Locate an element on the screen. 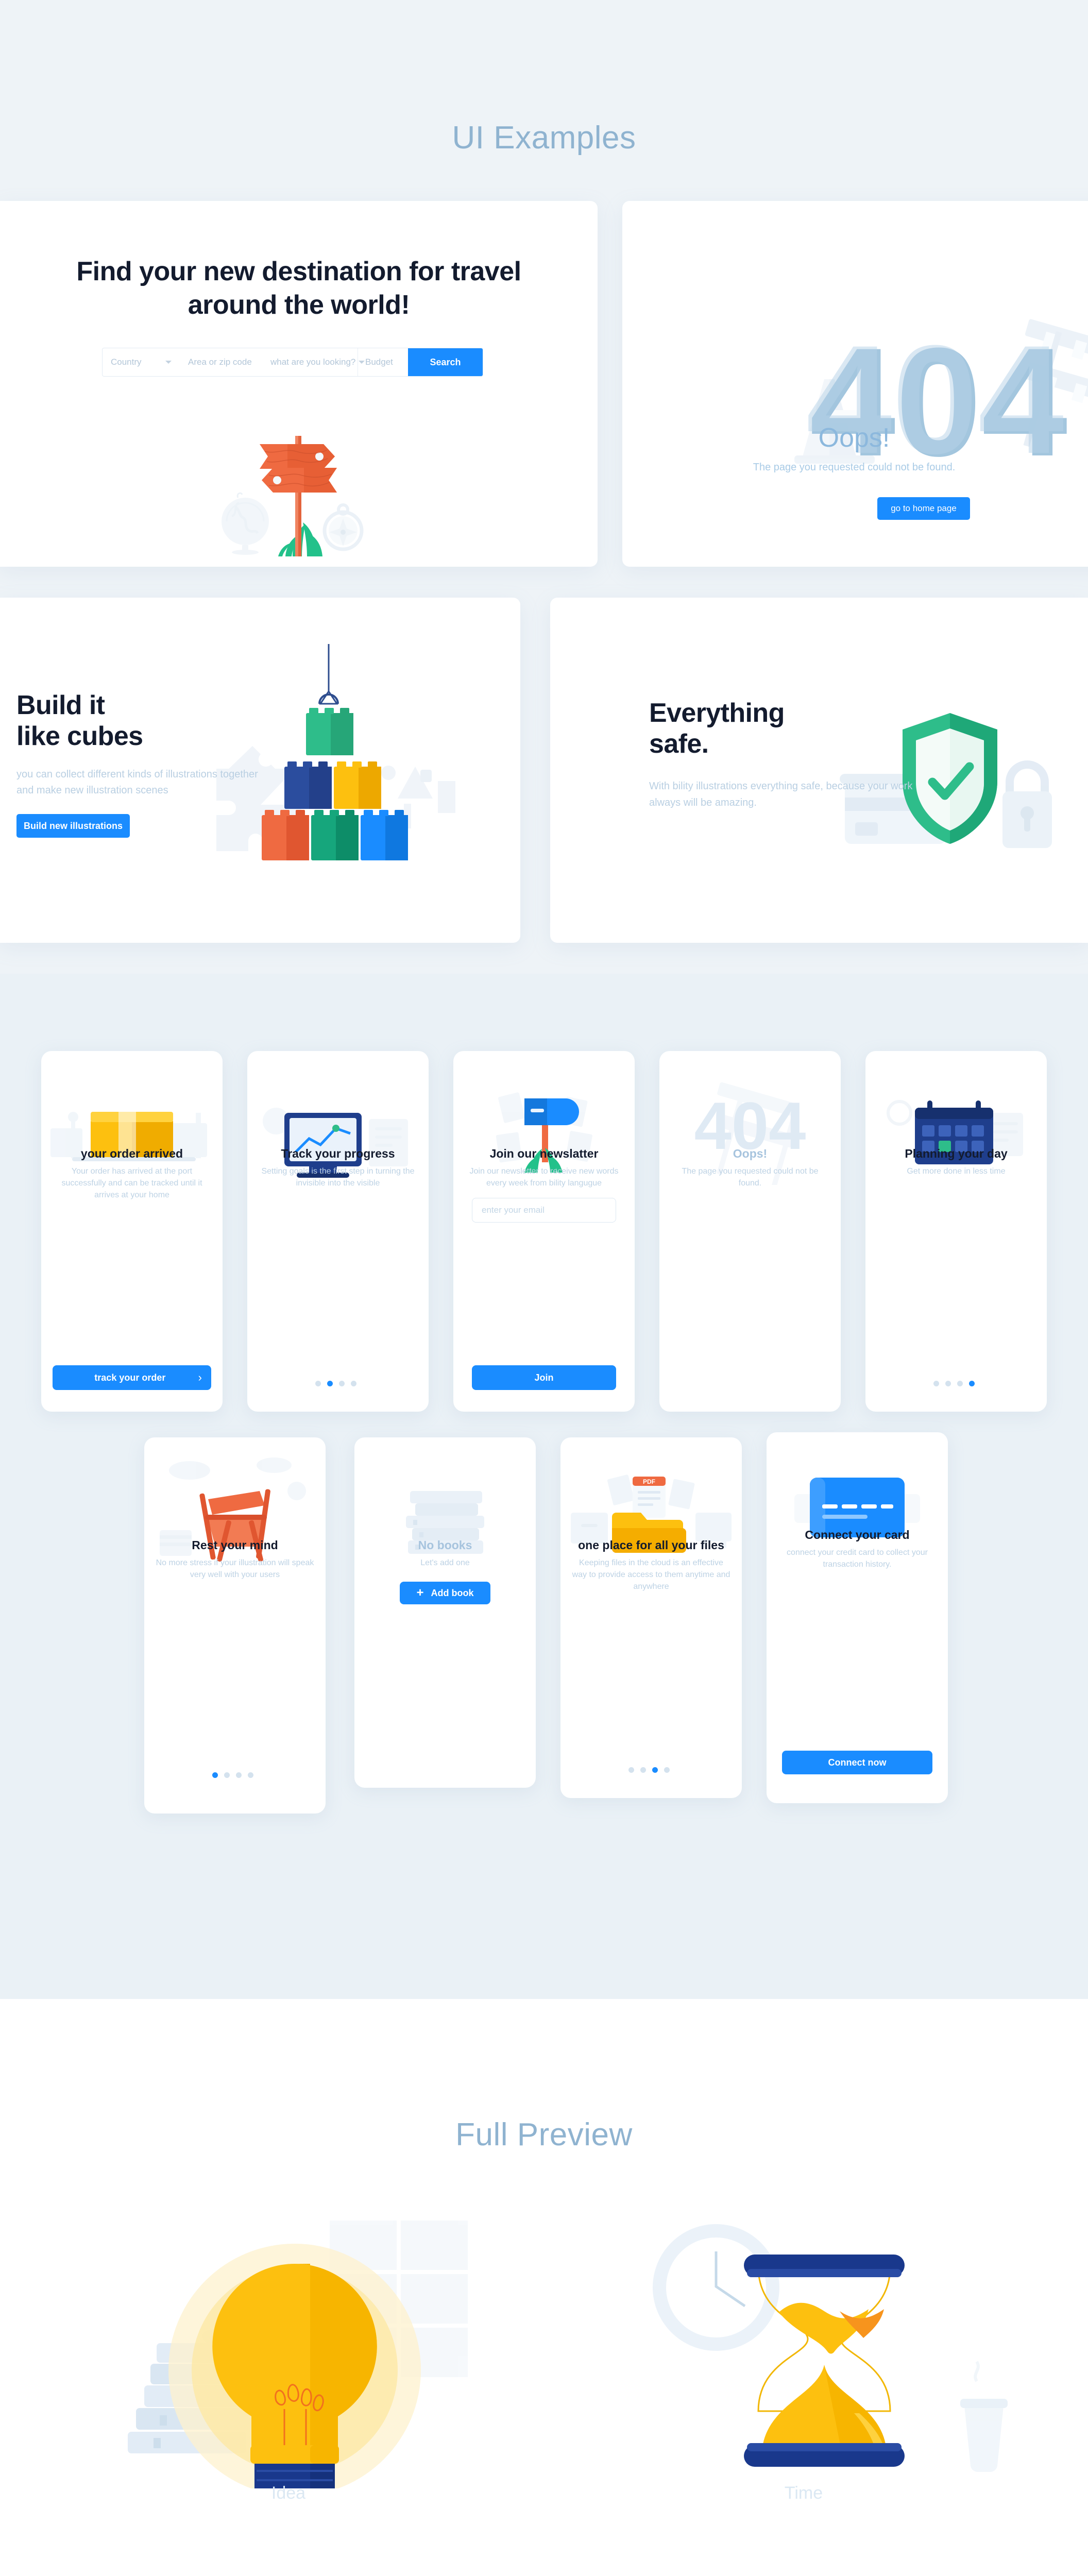  country-select: Country is located at coordinates (141, 362).